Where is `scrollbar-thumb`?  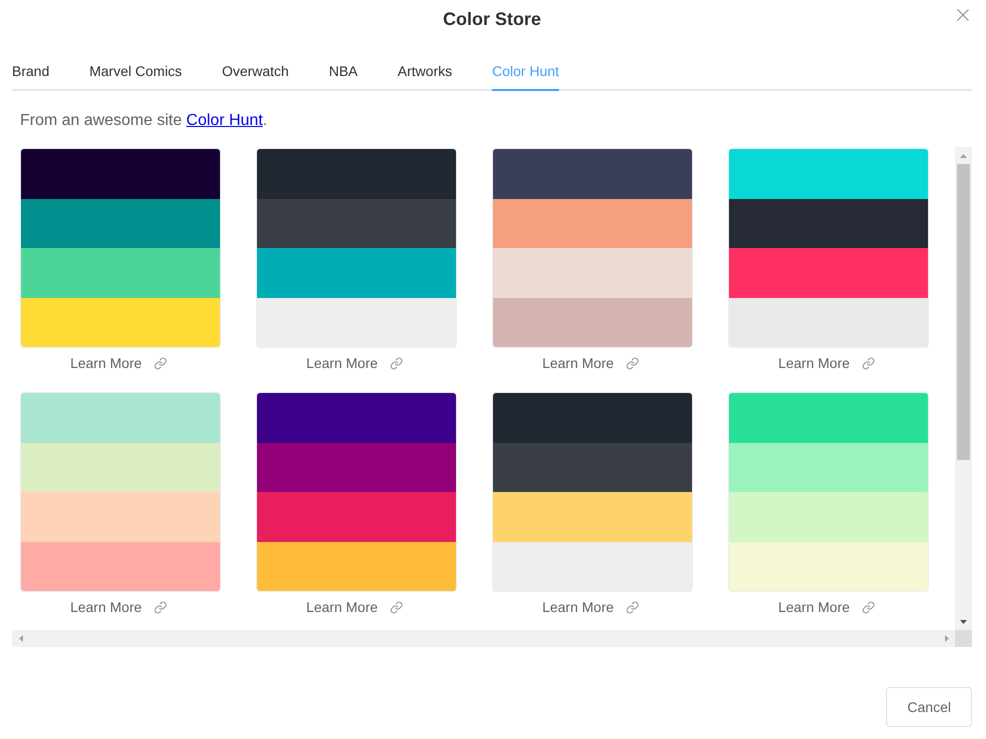
scrollbar-thumb is located at coordinates (963, 312).